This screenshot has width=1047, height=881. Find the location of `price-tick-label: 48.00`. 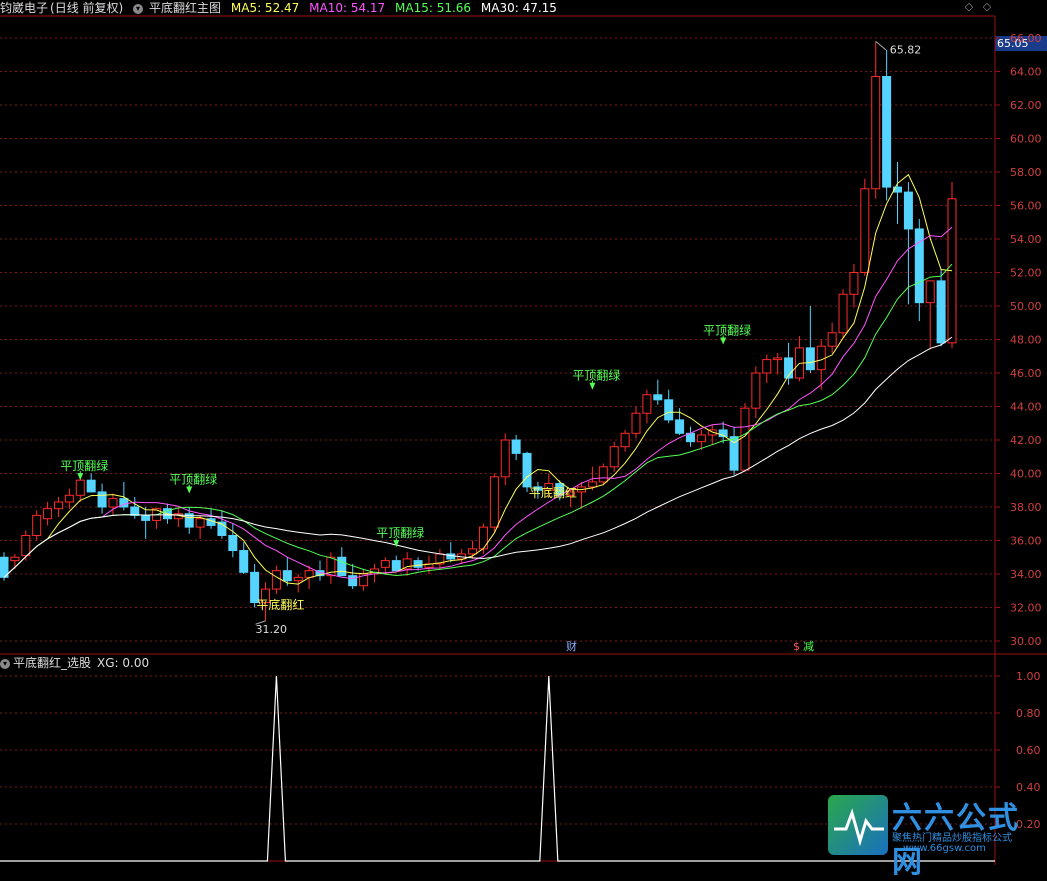

price-tick-label: 48.00 is located at coordinates (1026, 340).